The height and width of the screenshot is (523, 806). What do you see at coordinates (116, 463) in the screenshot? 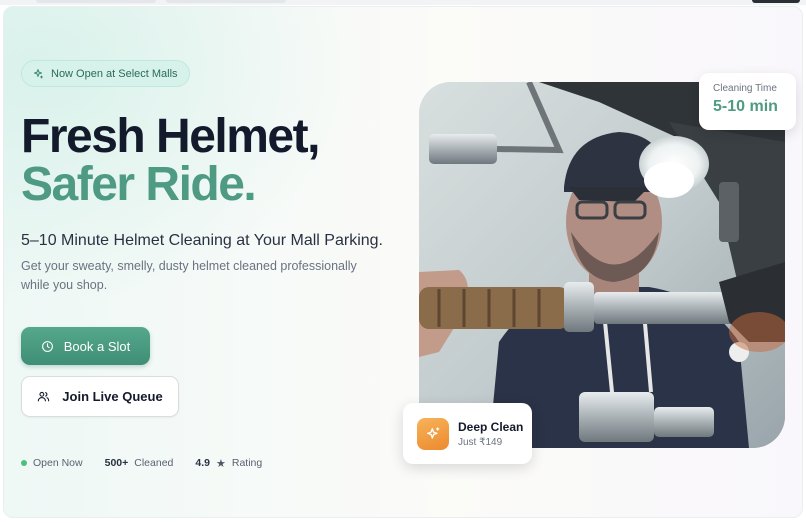
I see `stat-cleaned-value: 500+` at bounding box center [116, 463].